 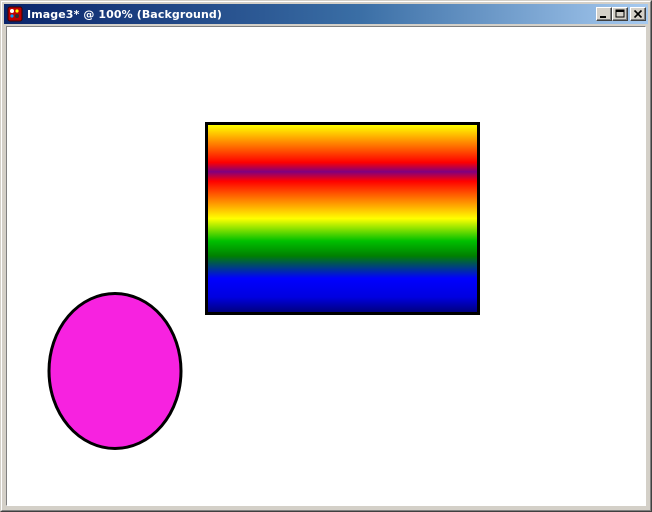 What do you see at coordinates (124, 14) in the screenshot?
I see `window-title: Image3* @ 100% (Background)` at bounding box center [124, 14].